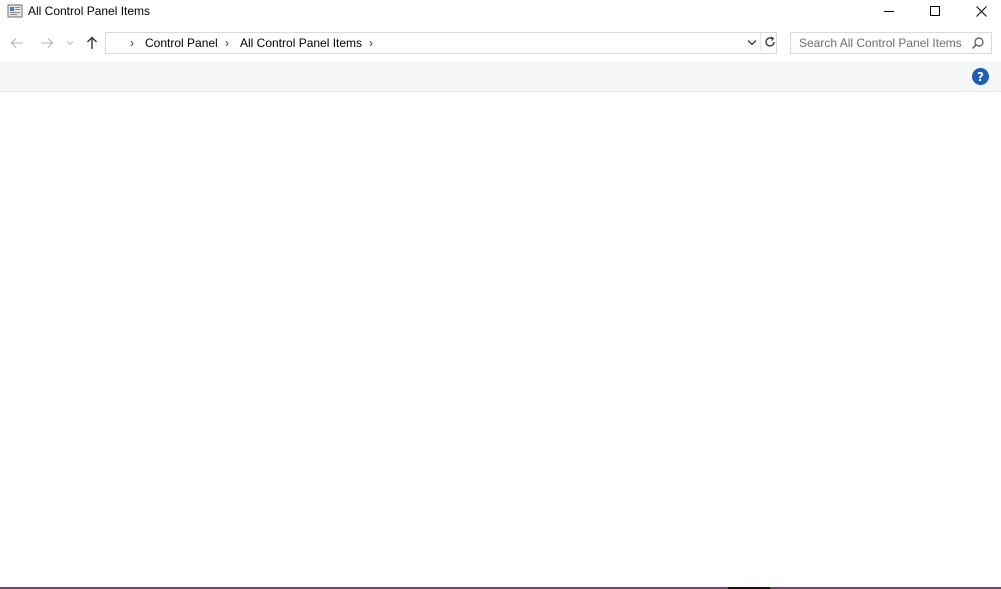 This screenshot has width=1001, height=589. I want to click on refresh-button, so click(769, 42).